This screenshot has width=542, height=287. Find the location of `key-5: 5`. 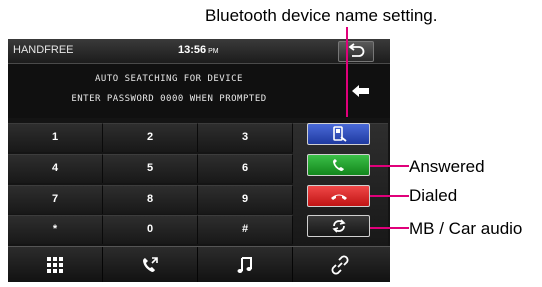

key-5: 5 is located at coordinates (150, 168).